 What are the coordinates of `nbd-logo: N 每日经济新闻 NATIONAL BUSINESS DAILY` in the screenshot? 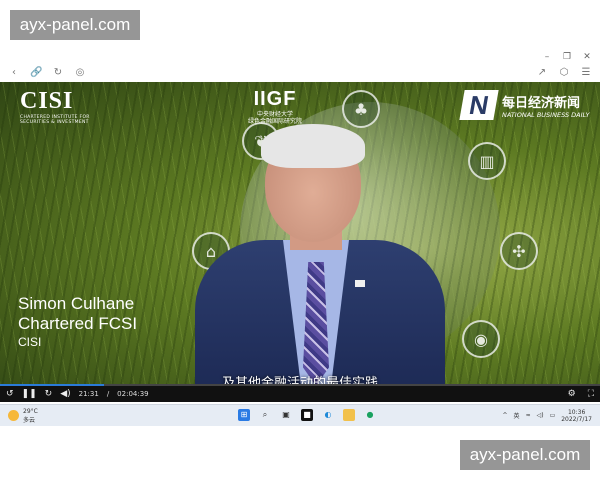 It's located at (524, 105).